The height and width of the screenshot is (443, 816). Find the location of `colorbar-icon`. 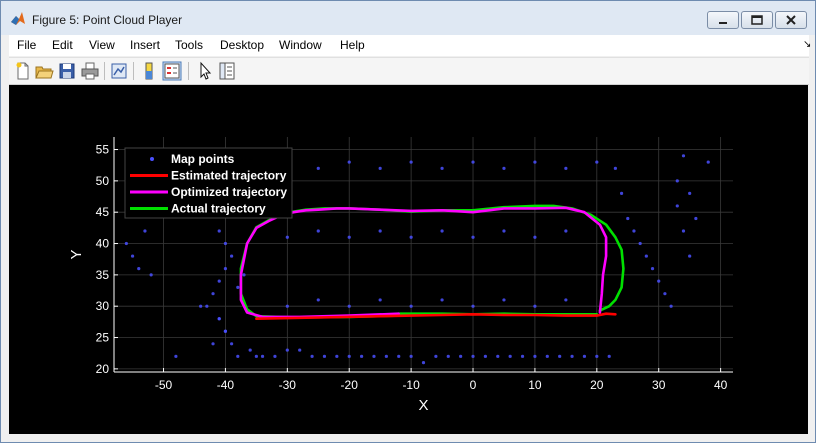

colorbar-icon is located at coordinates (149, 71).